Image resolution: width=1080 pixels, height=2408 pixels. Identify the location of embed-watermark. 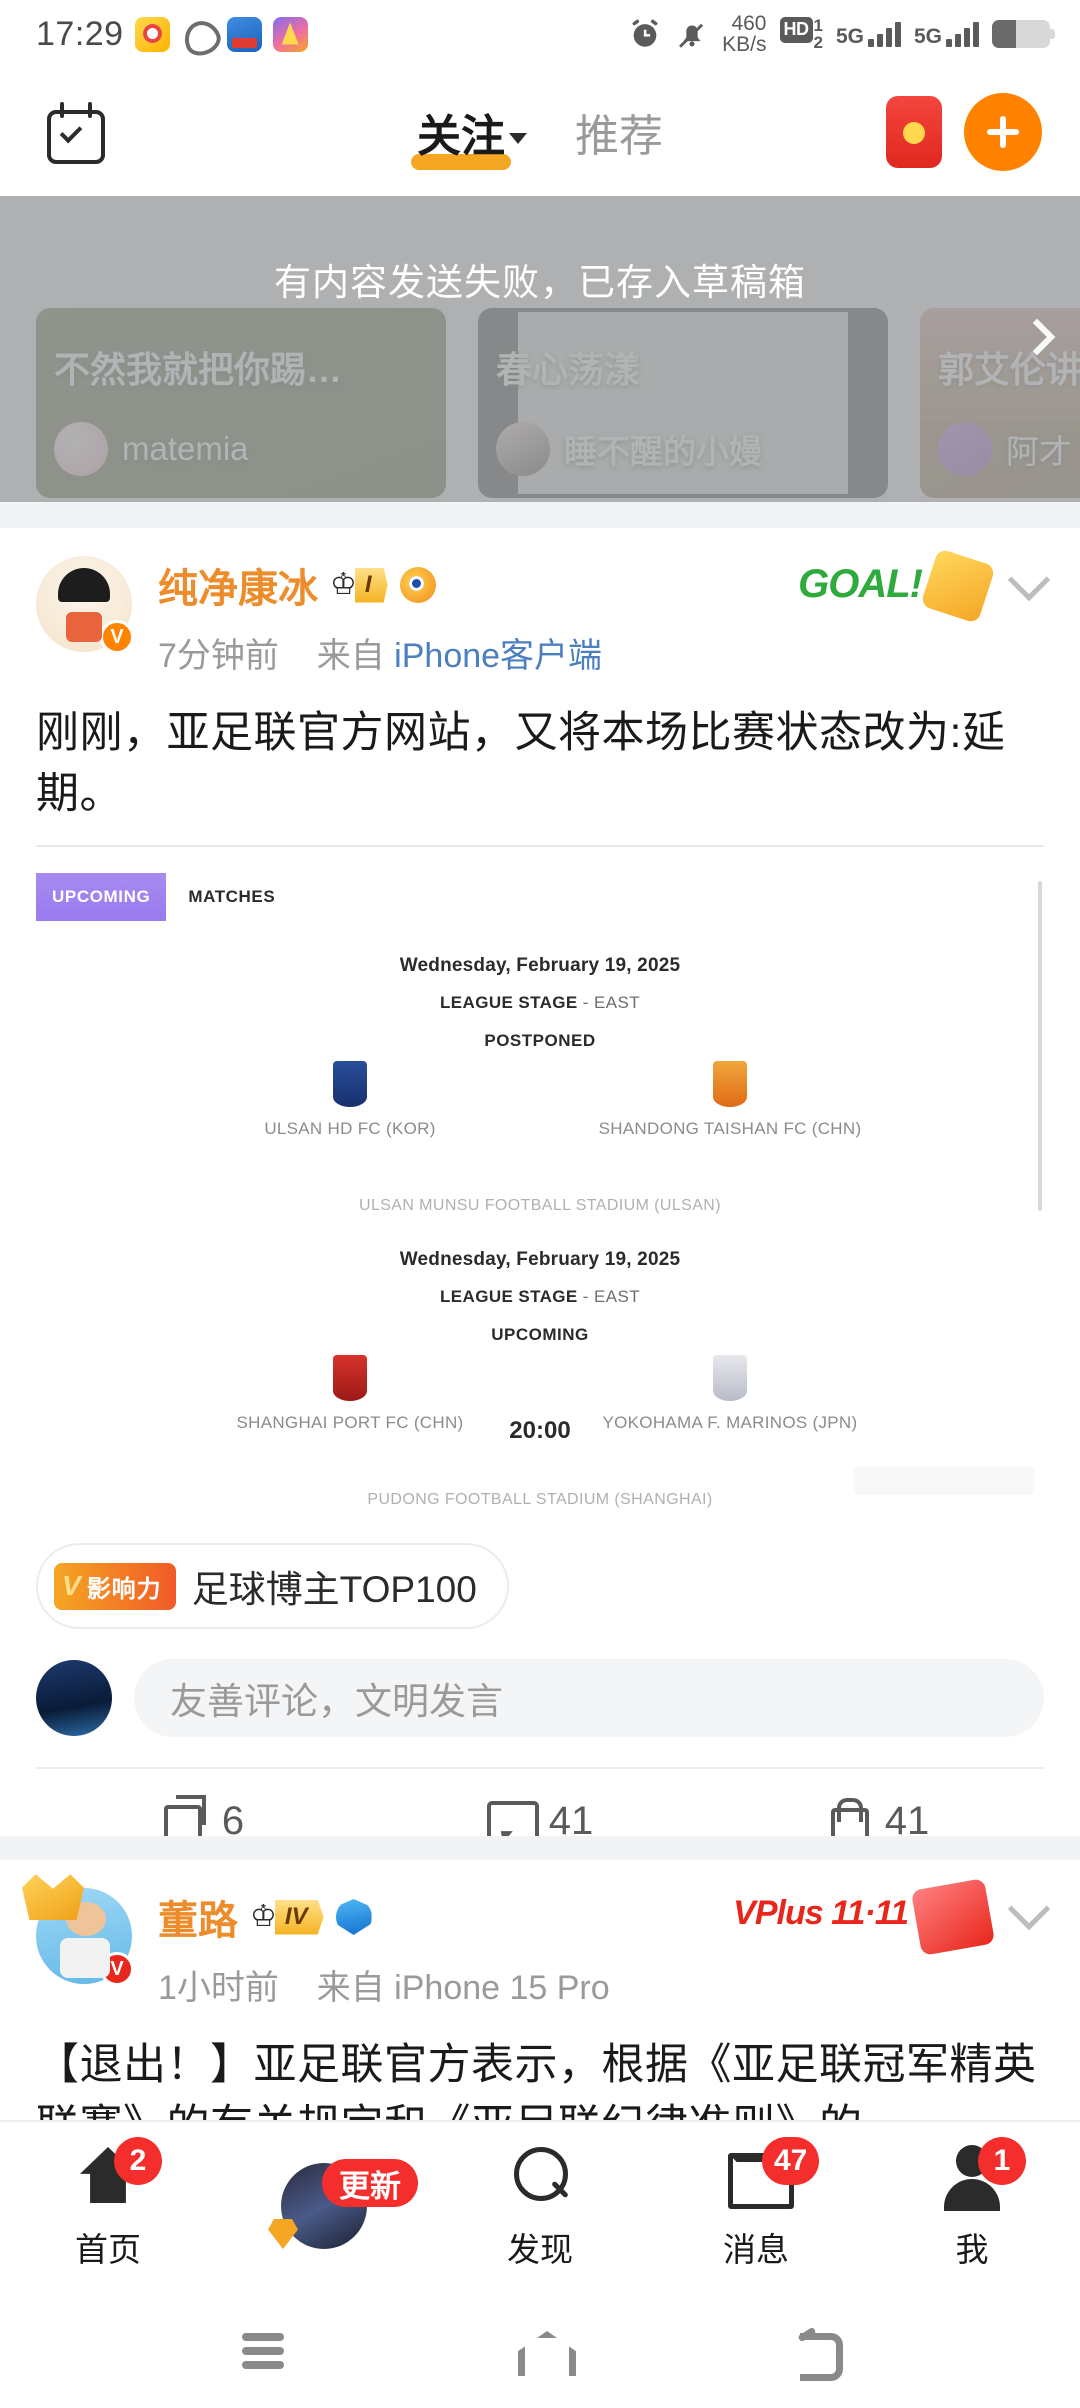
(944, 1481).